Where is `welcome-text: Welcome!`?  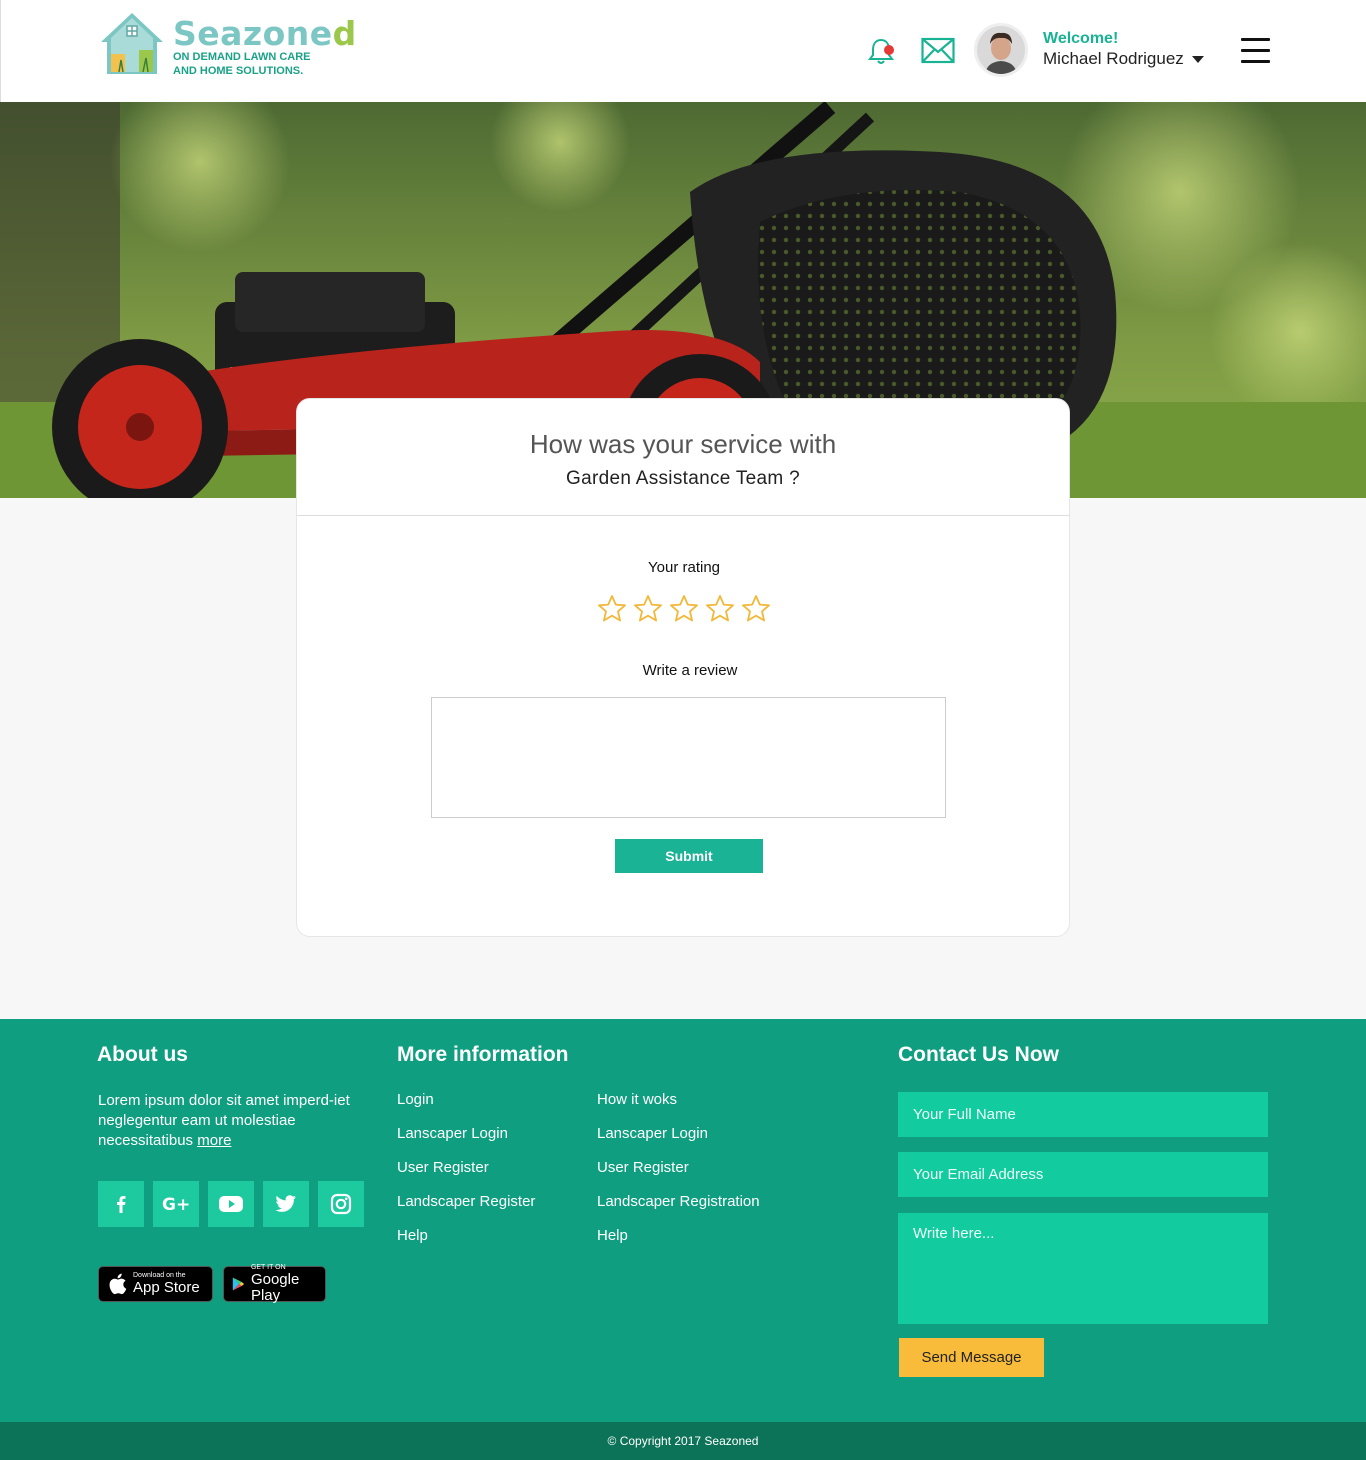
welcome-text: Welcome! is located at coordinates (1081, 38).